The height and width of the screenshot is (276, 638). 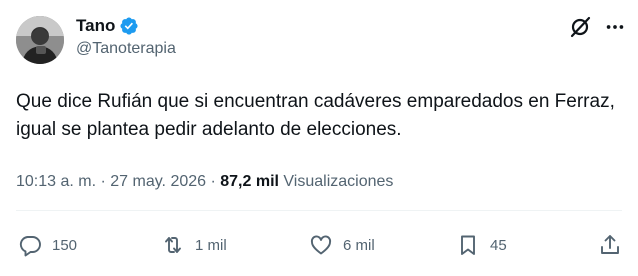 I want to click on share-button, so click(x=610, y=245).